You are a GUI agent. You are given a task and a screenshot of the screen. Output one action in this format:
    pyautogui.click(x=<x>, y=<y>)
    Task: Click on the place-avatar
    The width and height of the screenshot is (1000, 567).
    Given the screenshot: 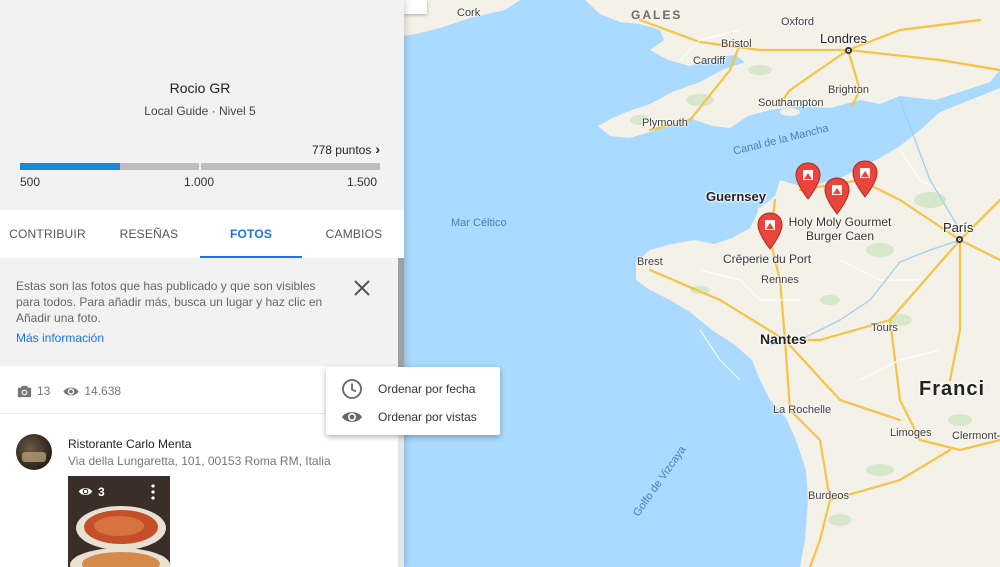 What is the action you would take?
    pyautogui.click(x=34, y=452)
    